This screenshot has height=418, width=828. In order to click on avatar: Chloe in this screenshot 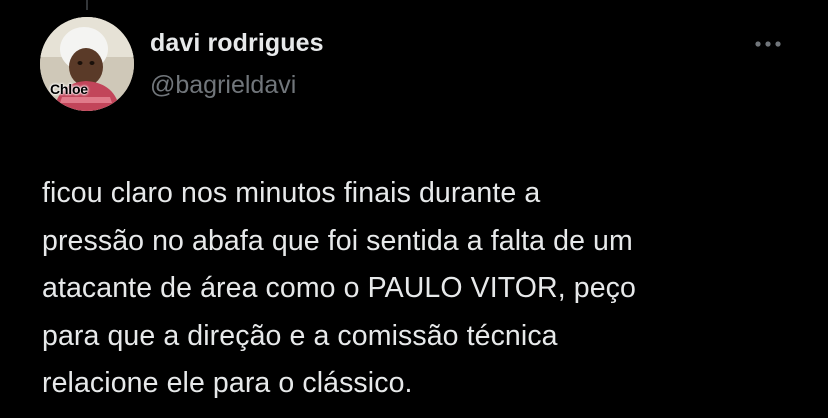, I will do `click(87, 64)`.